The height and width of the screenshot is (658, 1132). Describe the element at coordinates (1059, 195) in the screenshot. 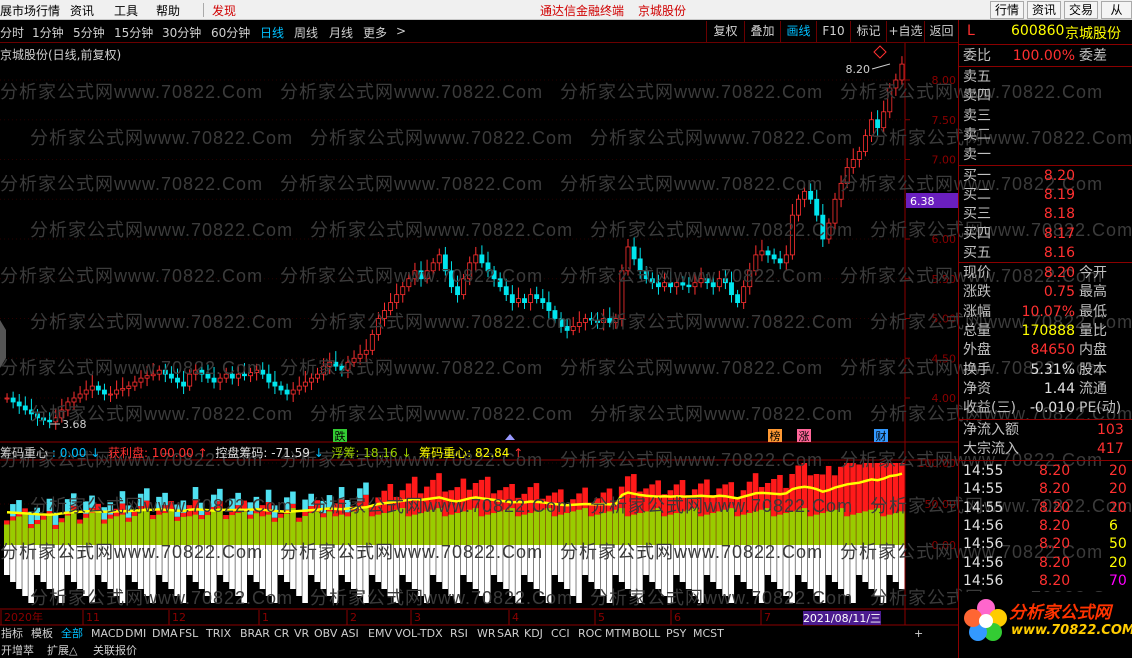

I see `buy-level-value: 8.19` at that location.